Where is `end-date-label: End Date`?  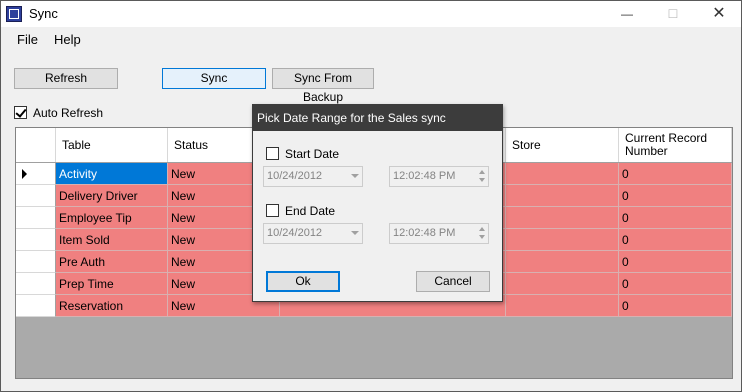
end-date-label: End Date is located at coordinates (310, 211).